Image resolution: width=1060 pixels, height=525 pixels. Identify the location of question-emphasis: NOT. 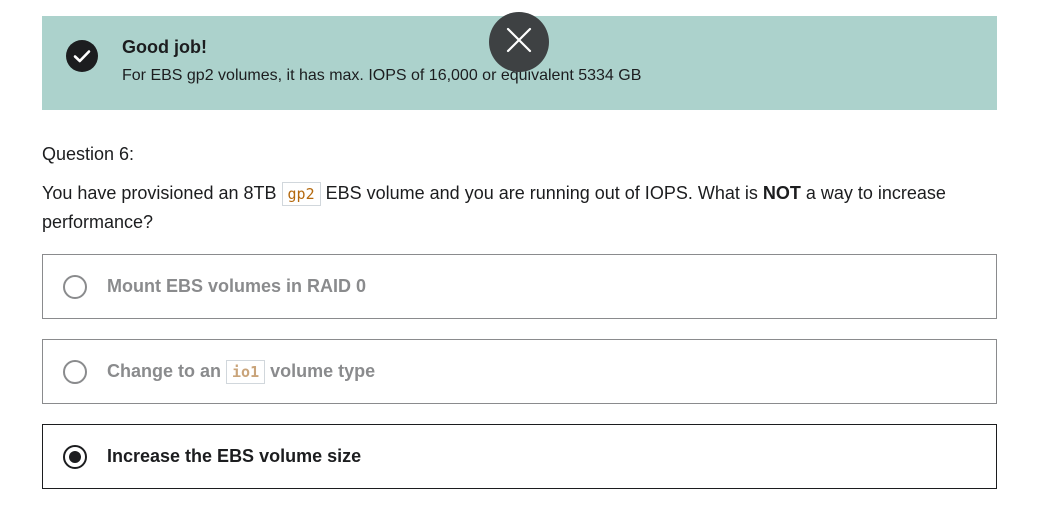
(781, 193).